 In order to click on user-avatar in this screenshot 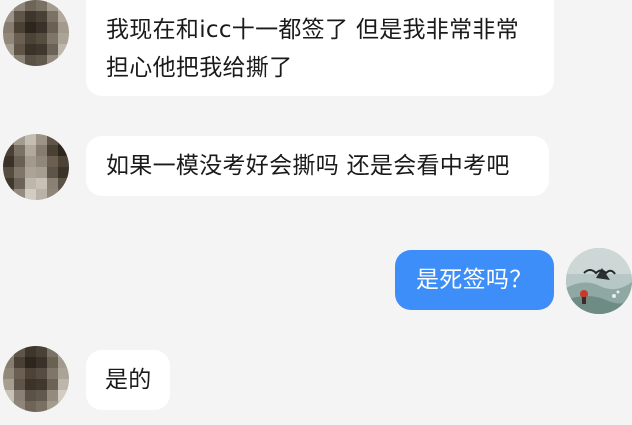, I will do `click(599, 281)`.